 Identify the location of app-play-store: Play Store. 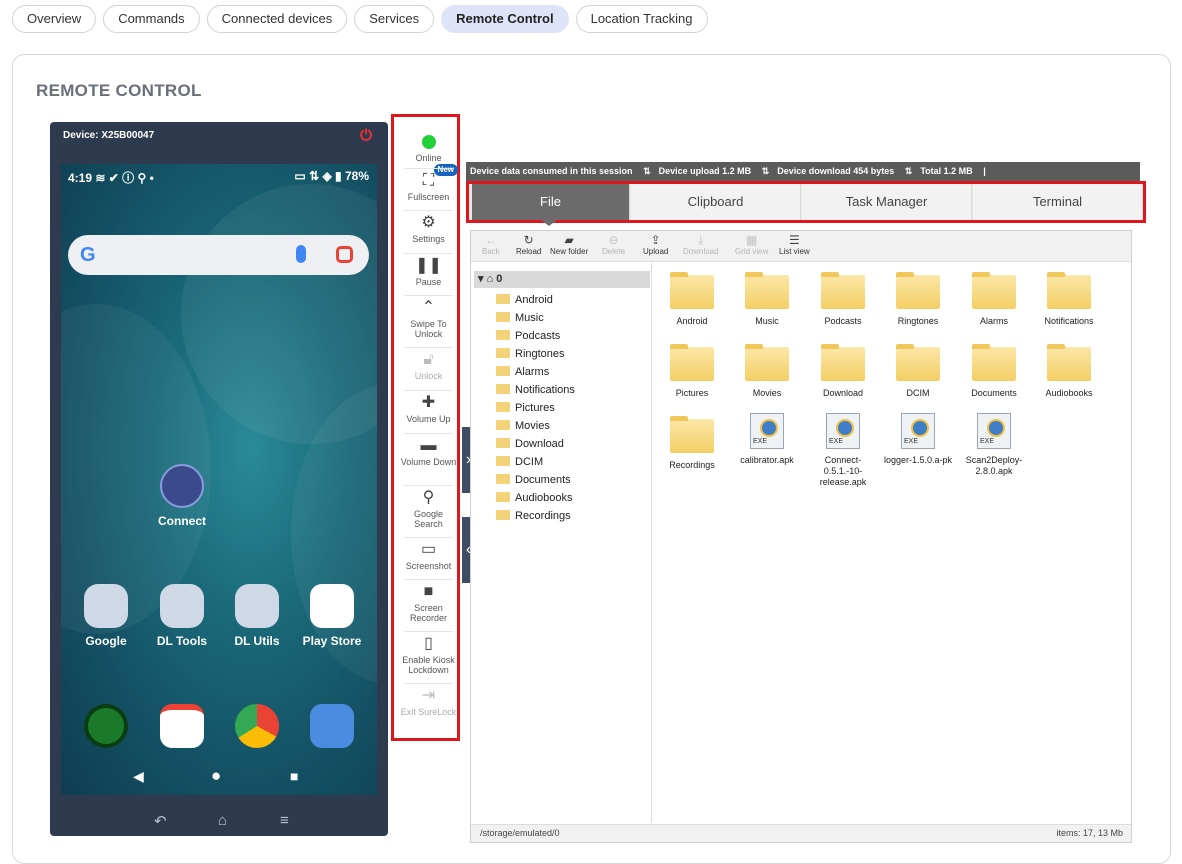
(332, 616).